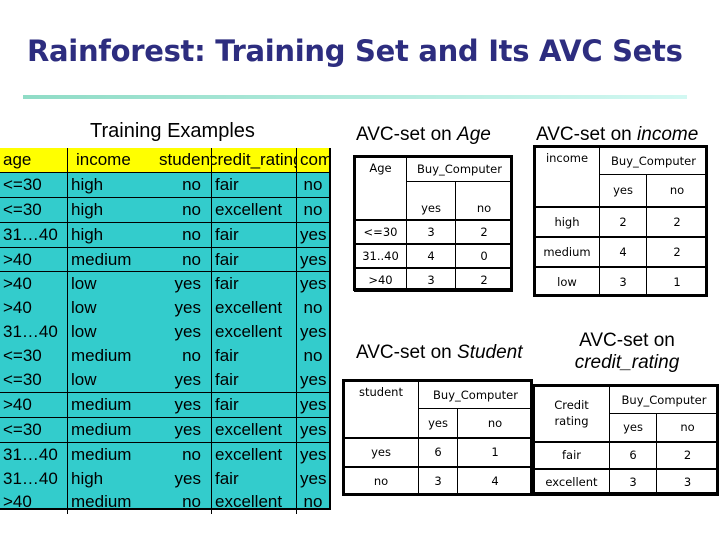 This screenshot has width=720, height=540. What do you see at coordinates (433, 255) in the screenshot?
I see `avc-row: 31..40 4 0` at bounding box center [433, 255].